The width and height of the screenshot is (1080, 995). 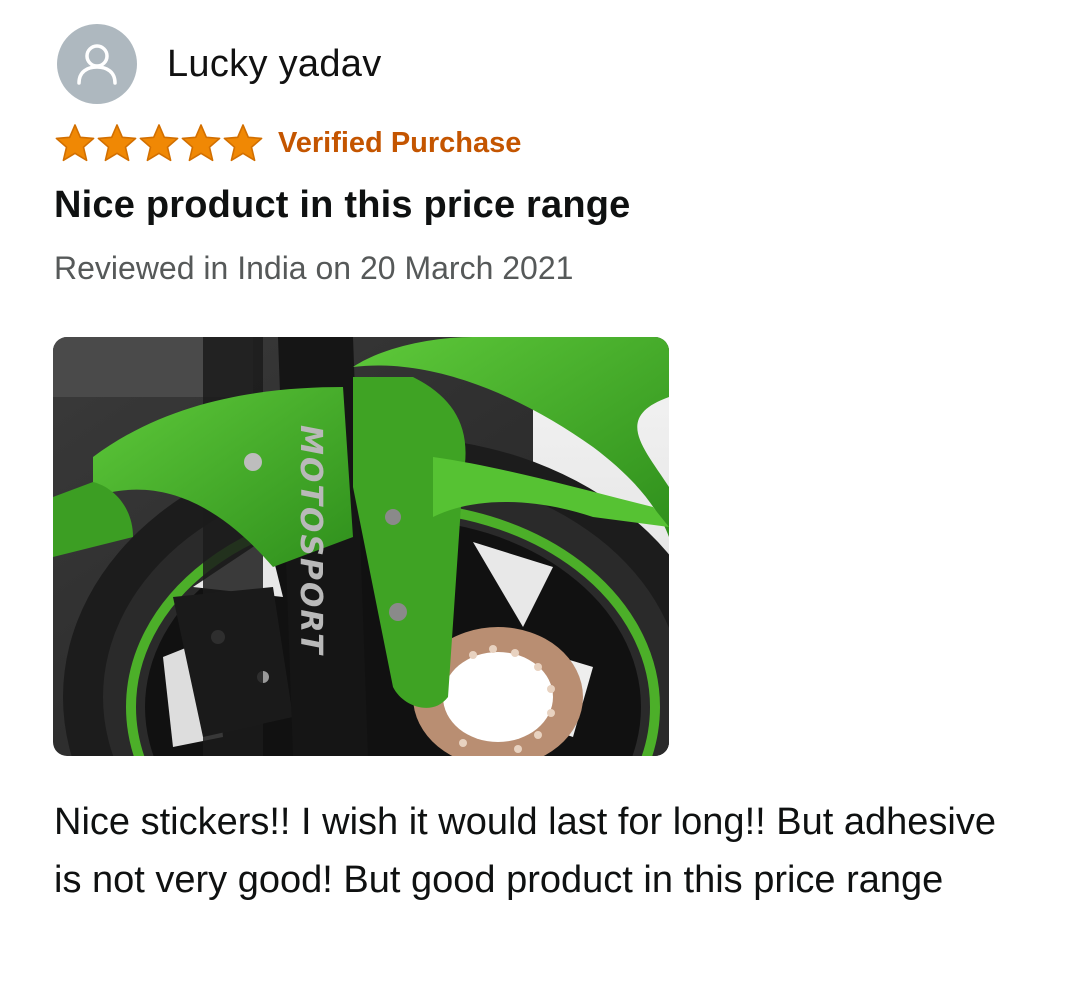 I want to click on rating-row: Verified Purchase, so click(x=287, y=143).